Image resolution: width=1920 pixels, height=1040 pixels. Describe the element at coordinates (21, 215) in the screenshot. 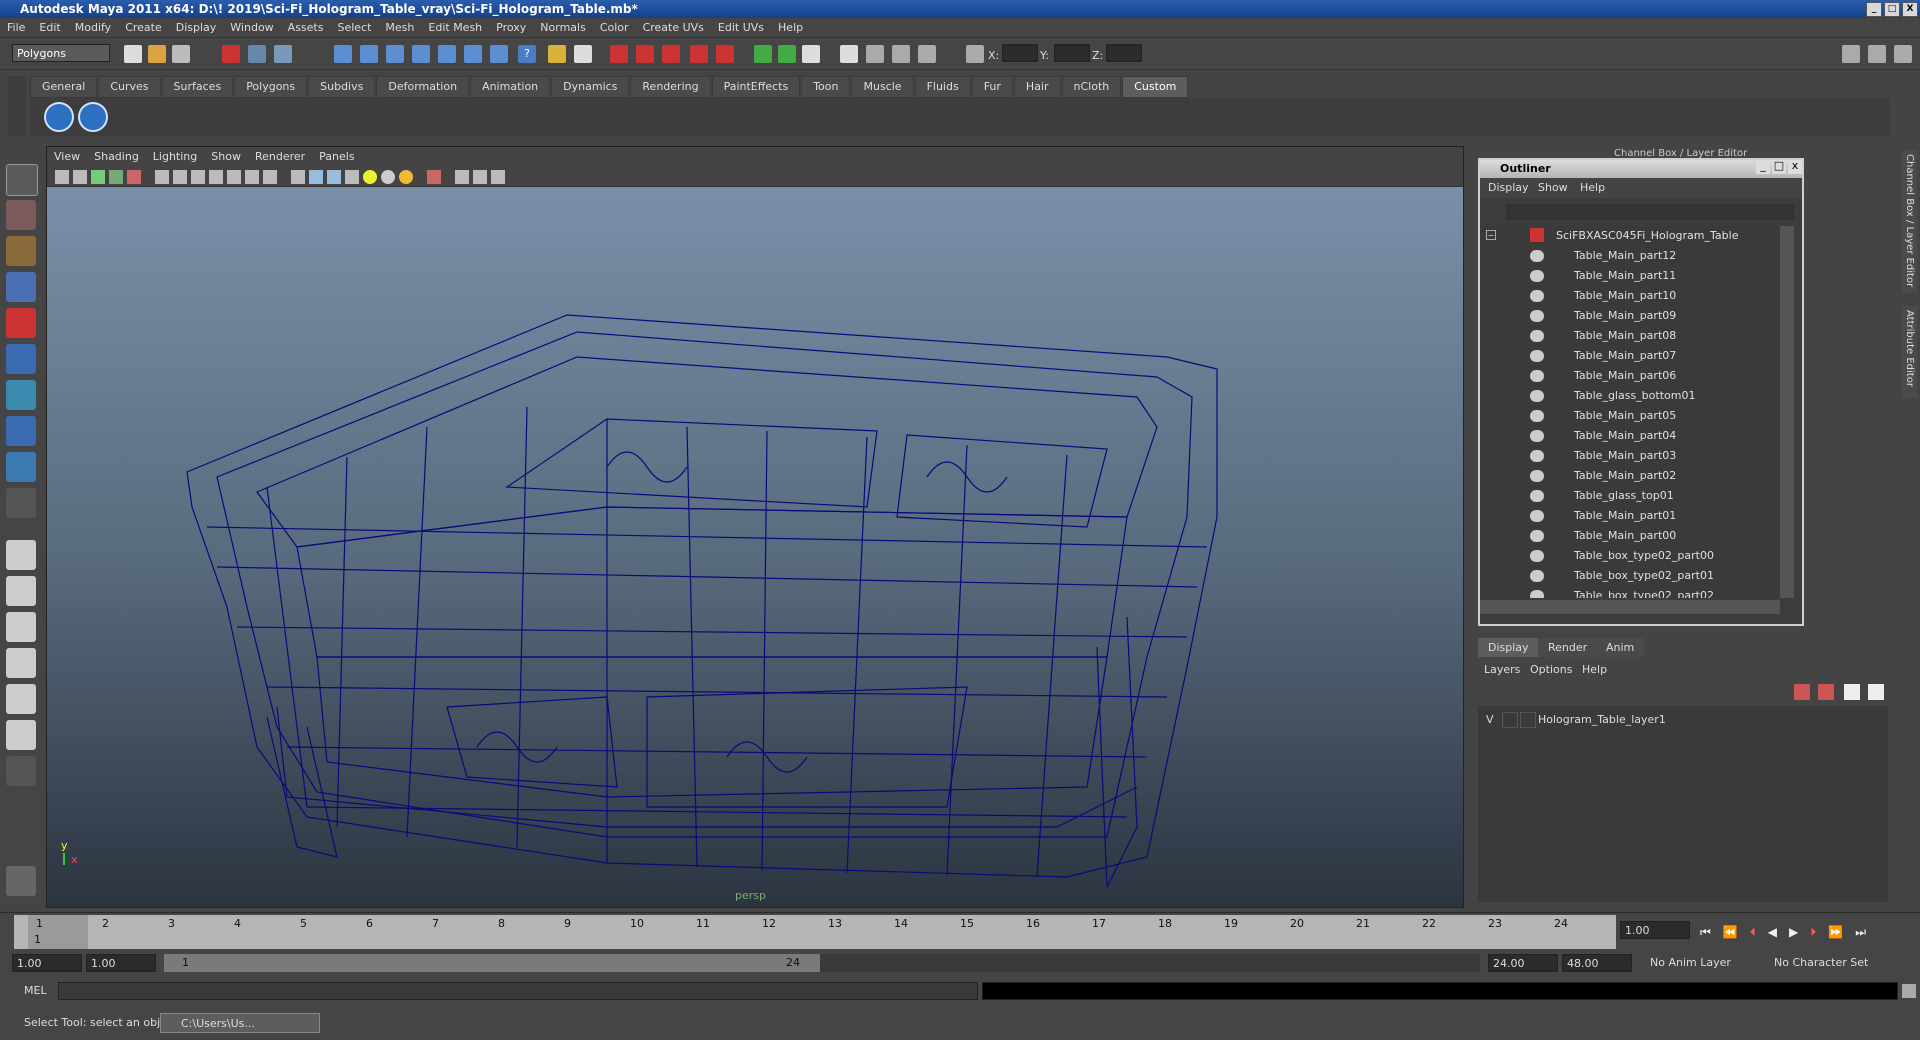

I see `lasso-tool-icon` at that location.